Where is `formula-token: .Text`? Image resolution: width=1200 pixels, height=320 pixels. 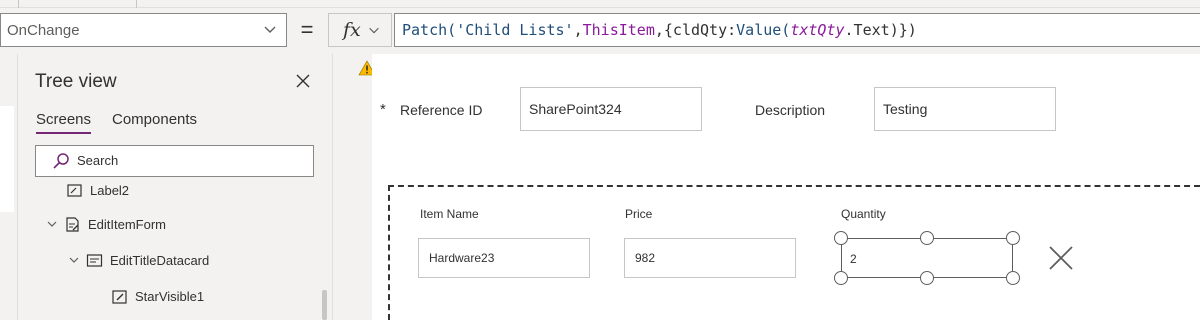 formula-token: .Text is located at coordinates (867, 30).